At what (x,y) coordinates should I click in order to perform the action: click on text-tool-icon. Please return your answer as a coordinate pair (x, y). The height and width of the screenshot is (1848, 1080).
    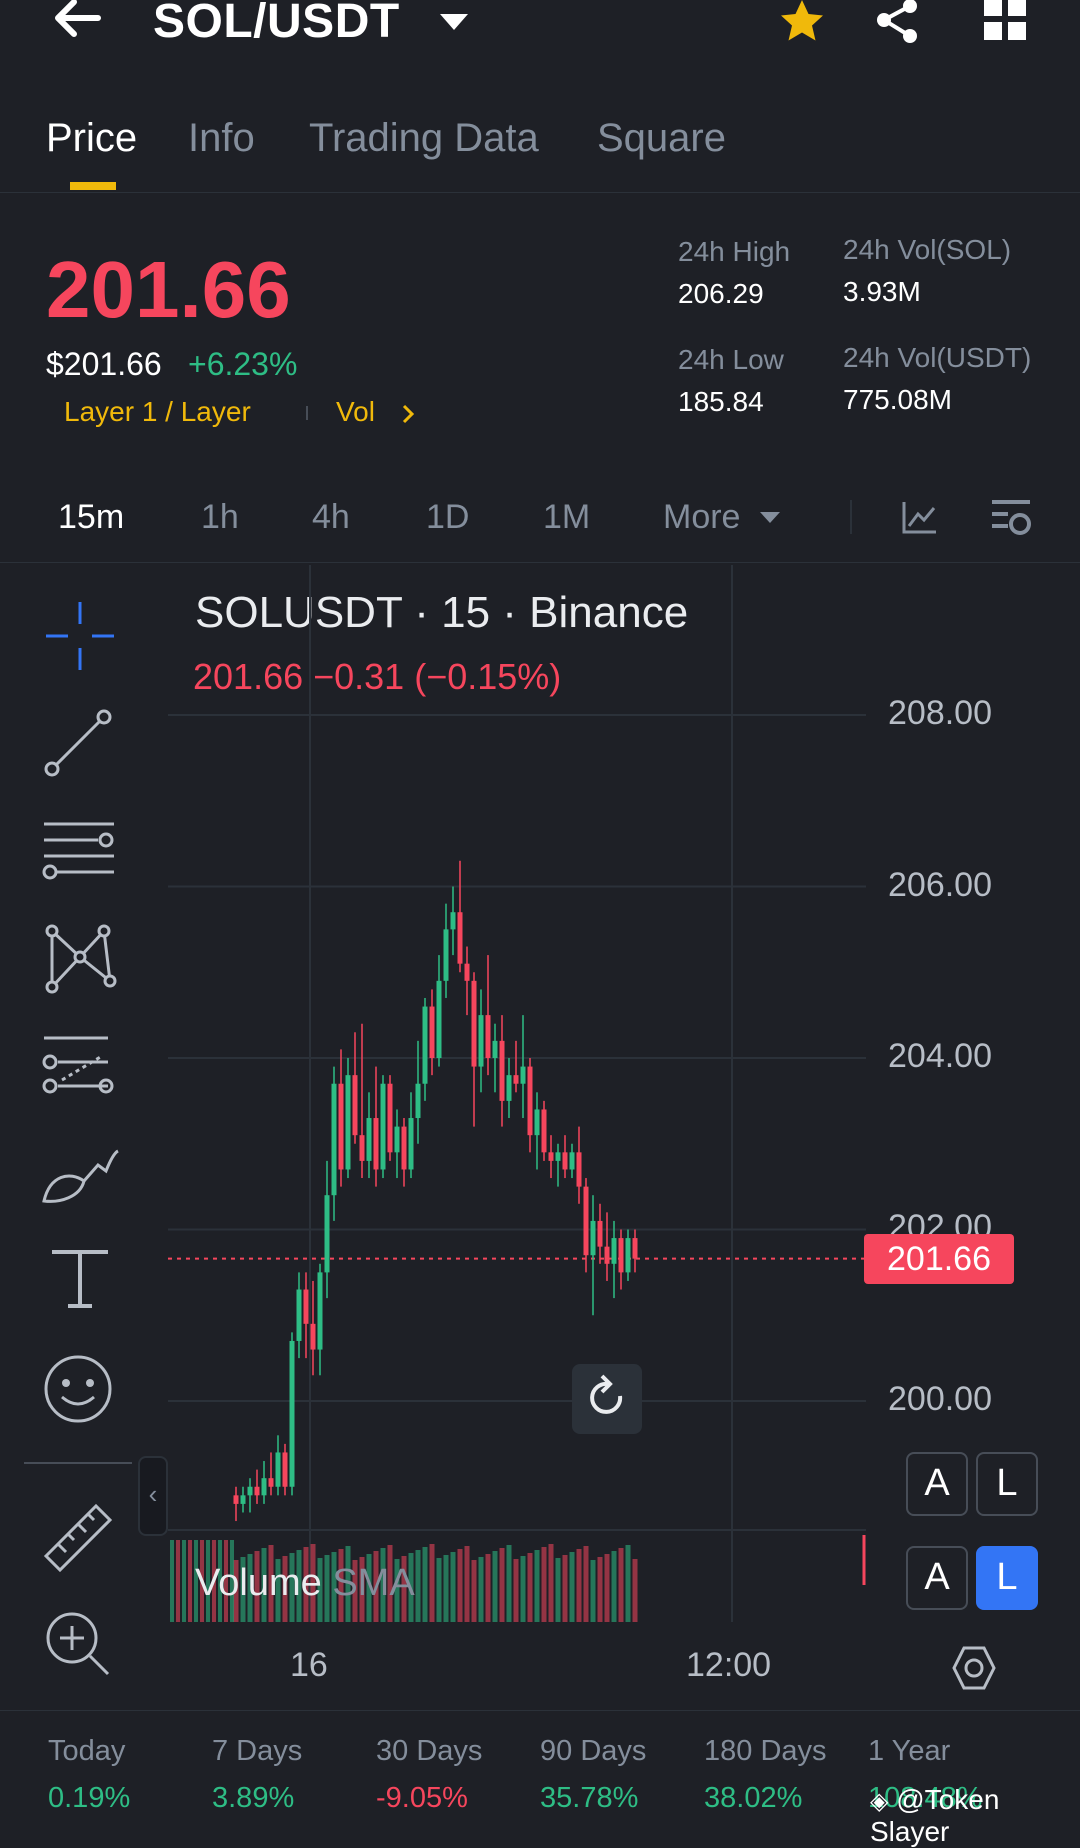
    Looking at the image, I should click on (80, 1278).